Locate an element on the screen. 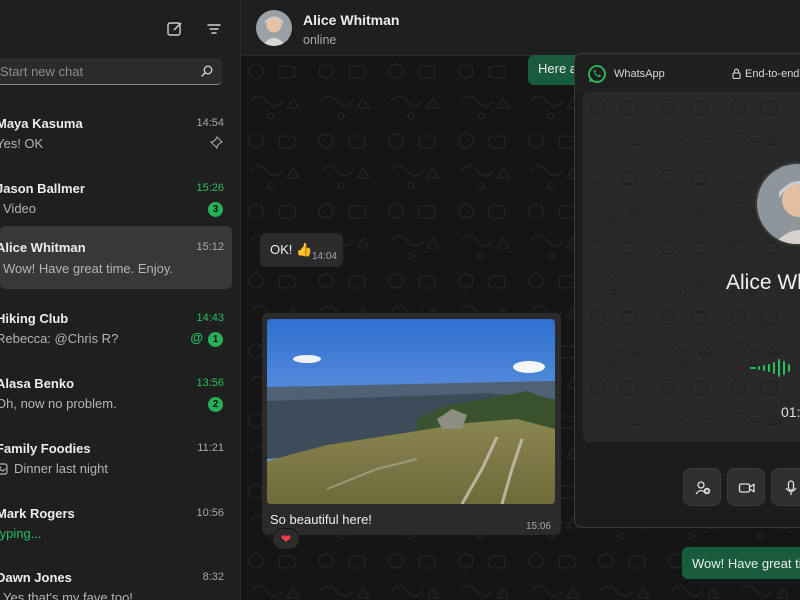 The image size is (800, 600). chat-item-maya-kasuma: Maya Kasuma 14:54 Yes! OK is located at coordinates (116, 136).